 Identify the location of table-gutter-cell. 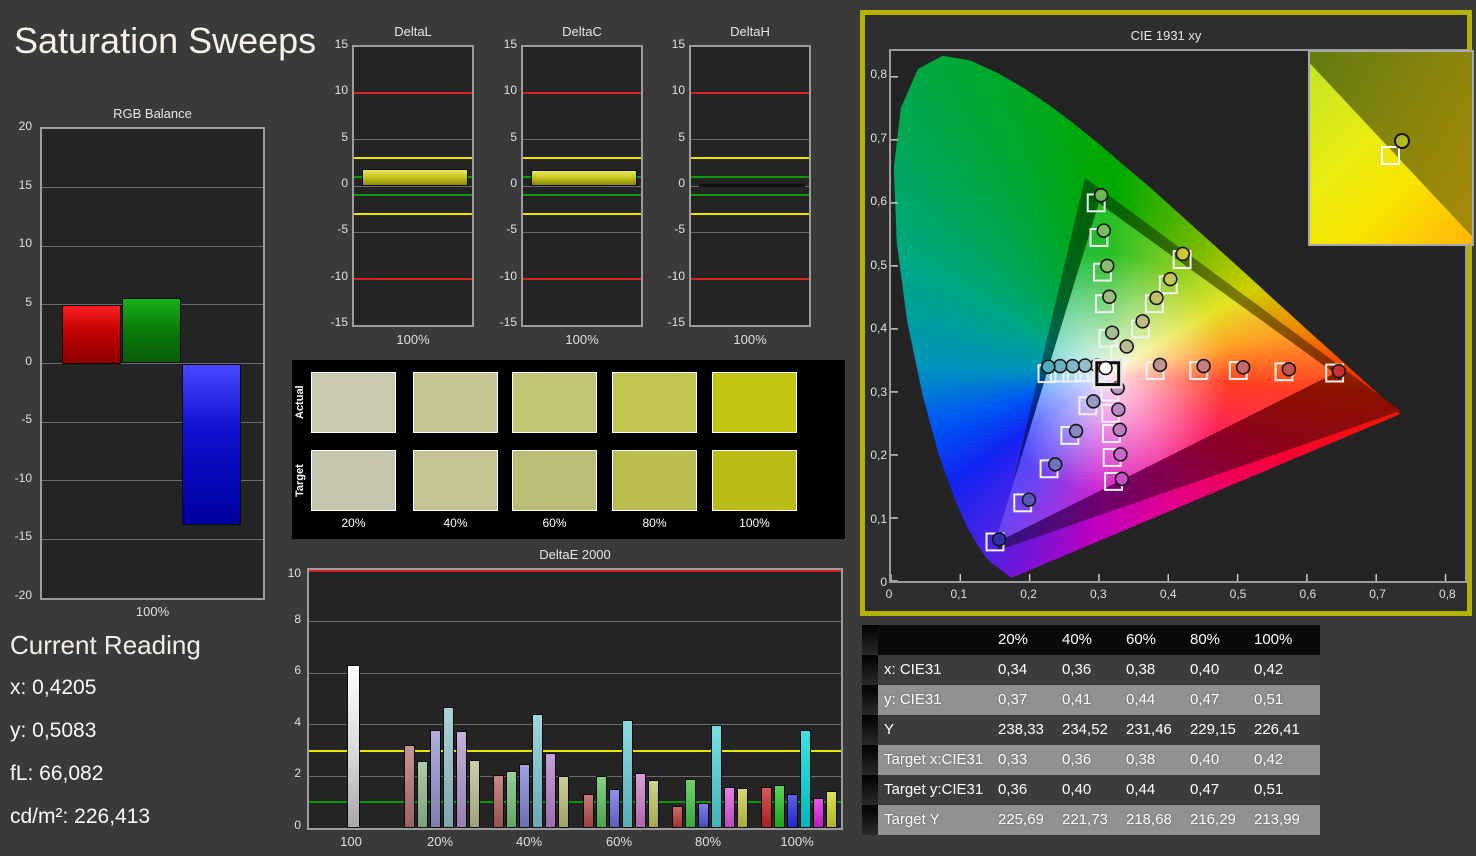
(870, 700).